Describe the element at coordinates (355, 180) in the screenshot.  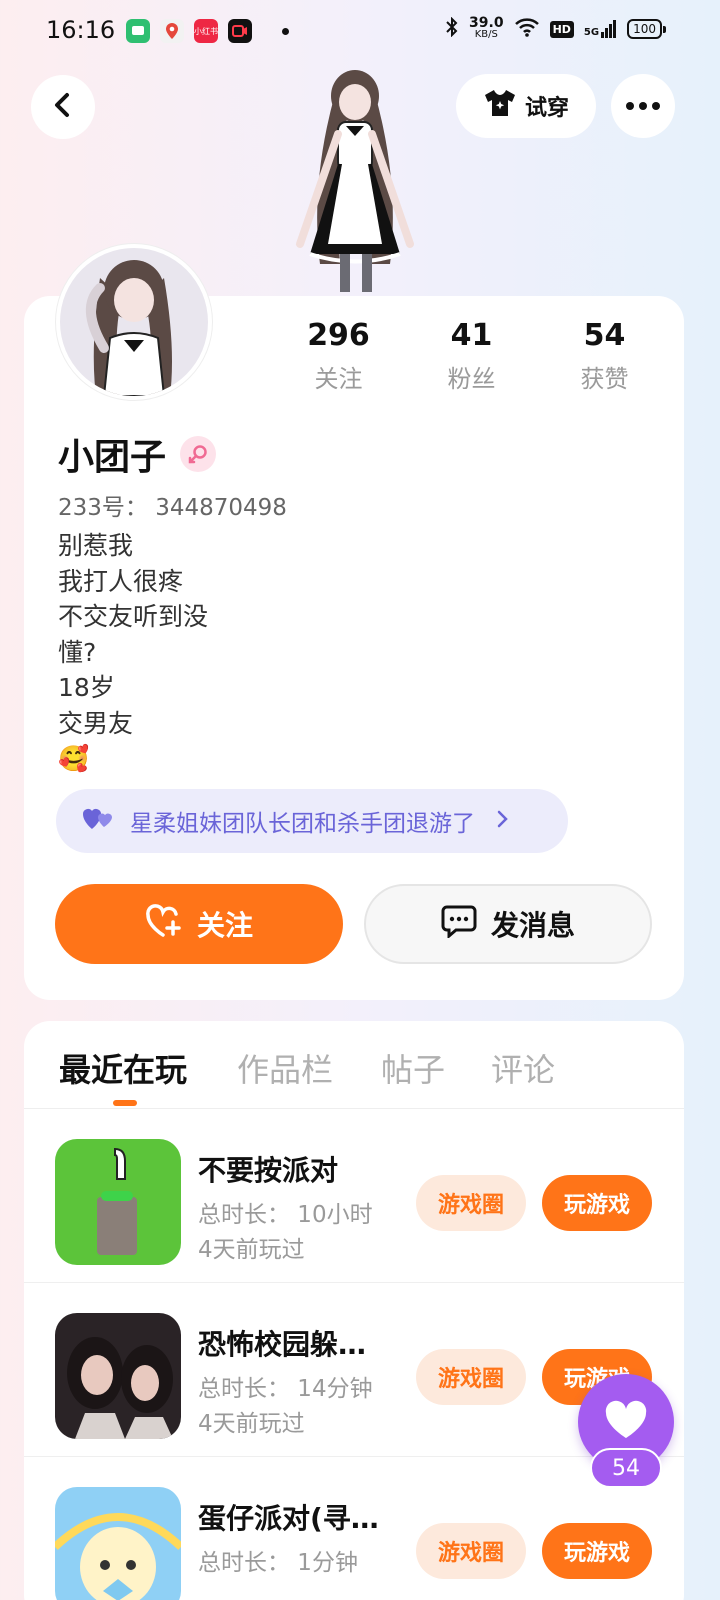
I see `avatar-character-figure` at that location.